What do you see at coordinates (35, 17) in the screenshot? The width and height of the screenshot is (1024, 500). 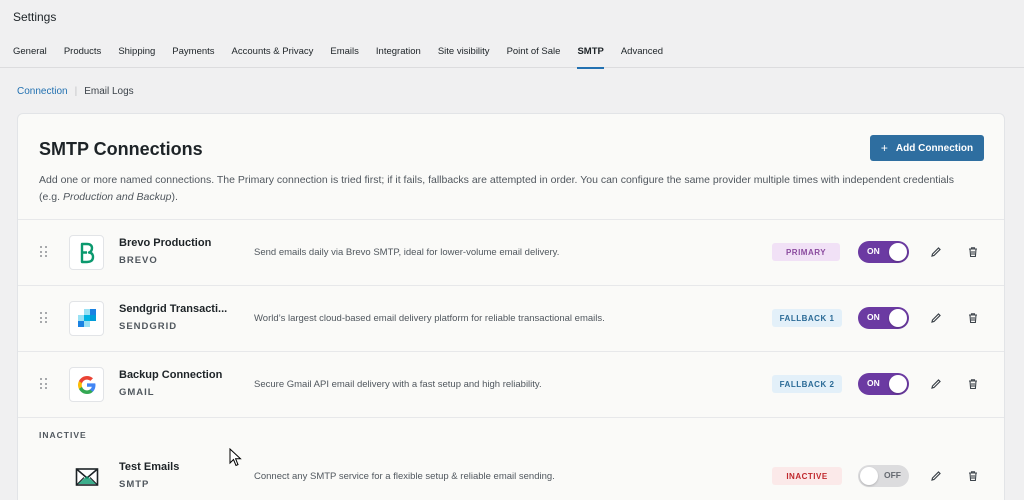 I see `page-title: Settings` at bounding box center [35, 17].